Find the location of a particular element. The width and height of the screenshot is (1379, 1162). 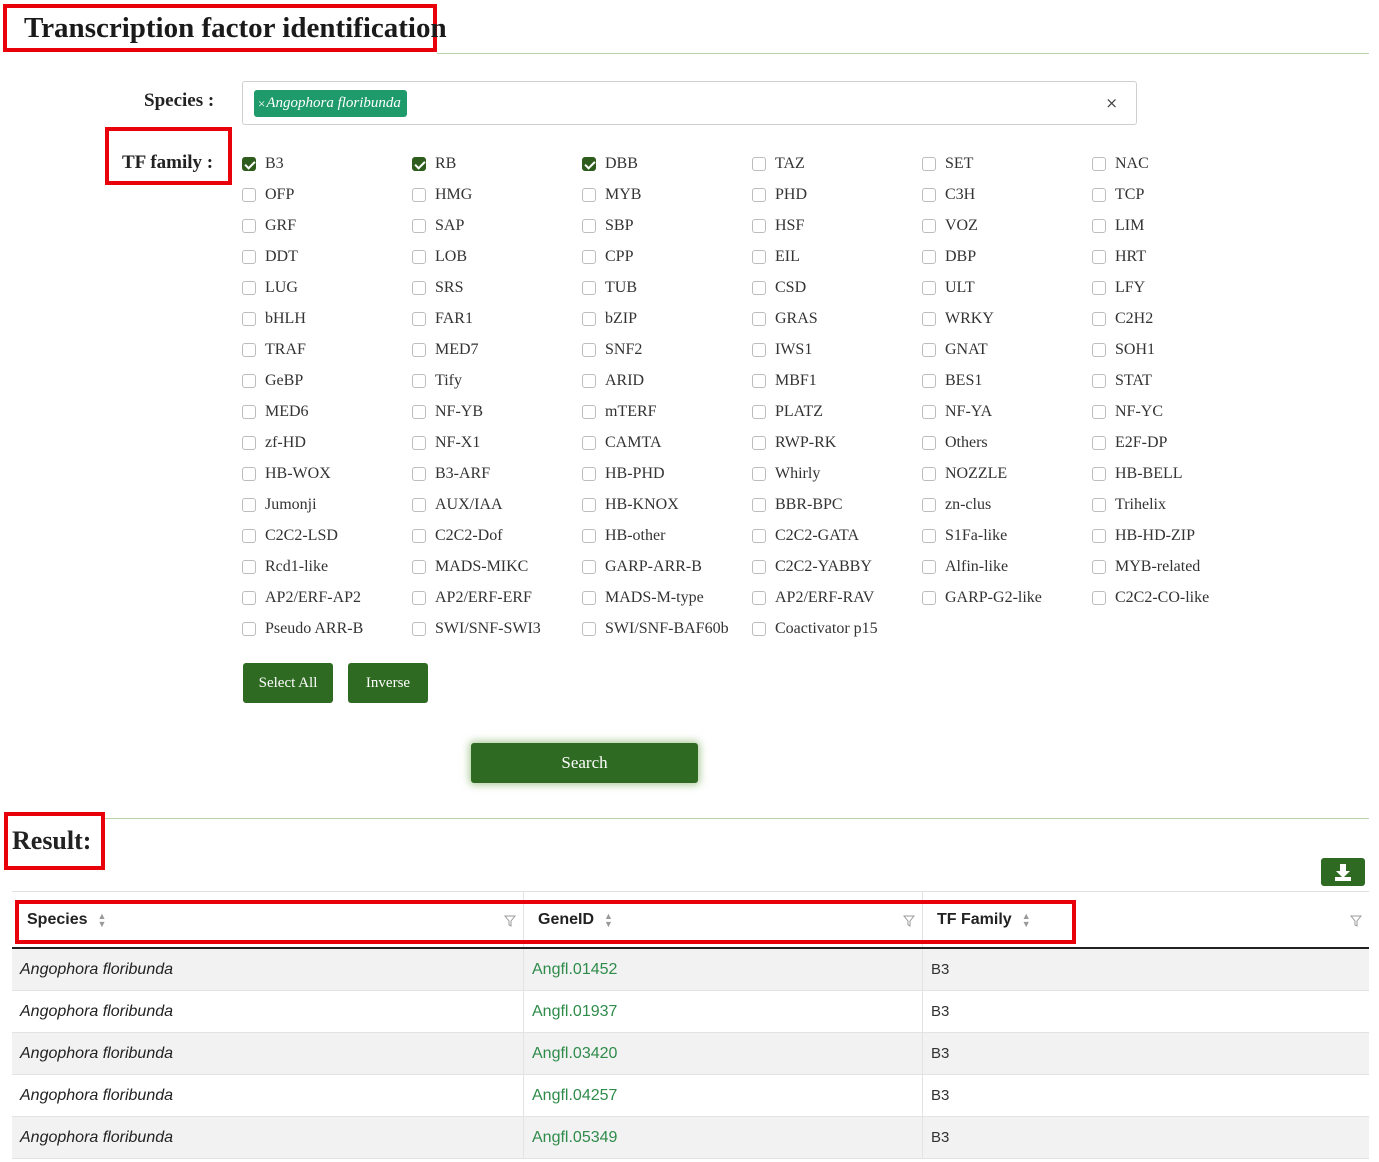

clear-icon: × is located at coordinates (1111, 103).